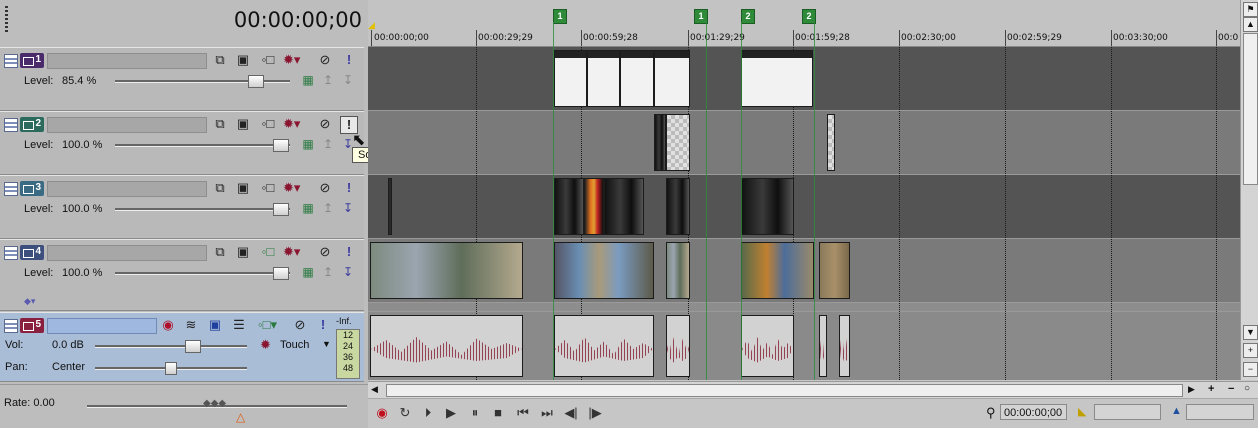 This screenshot has height=428, width=1258. I want to click on go-to-end-button: ⏭, so click(547, 413).